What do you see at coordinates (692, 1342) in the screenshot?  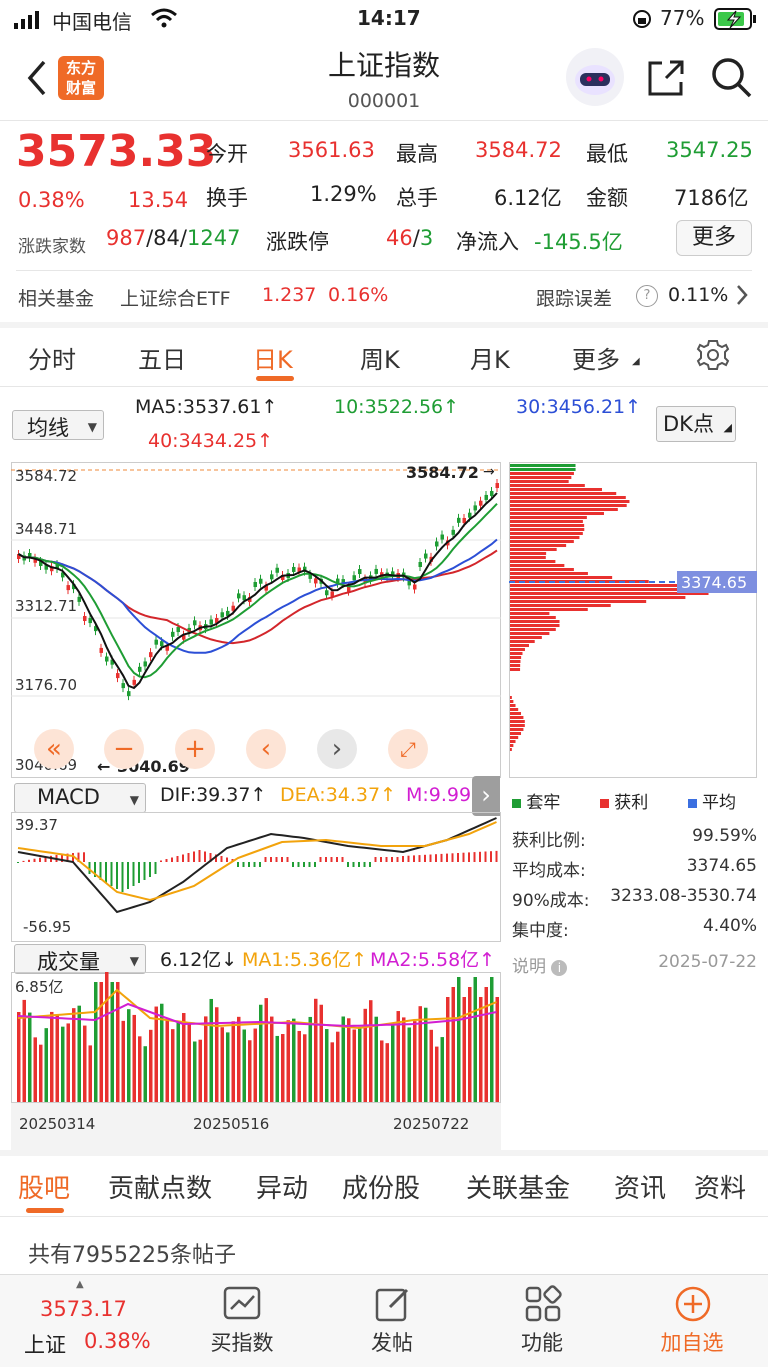 I see `nav-add-watchlist: 加自选` at bounding box center [692, 1342].